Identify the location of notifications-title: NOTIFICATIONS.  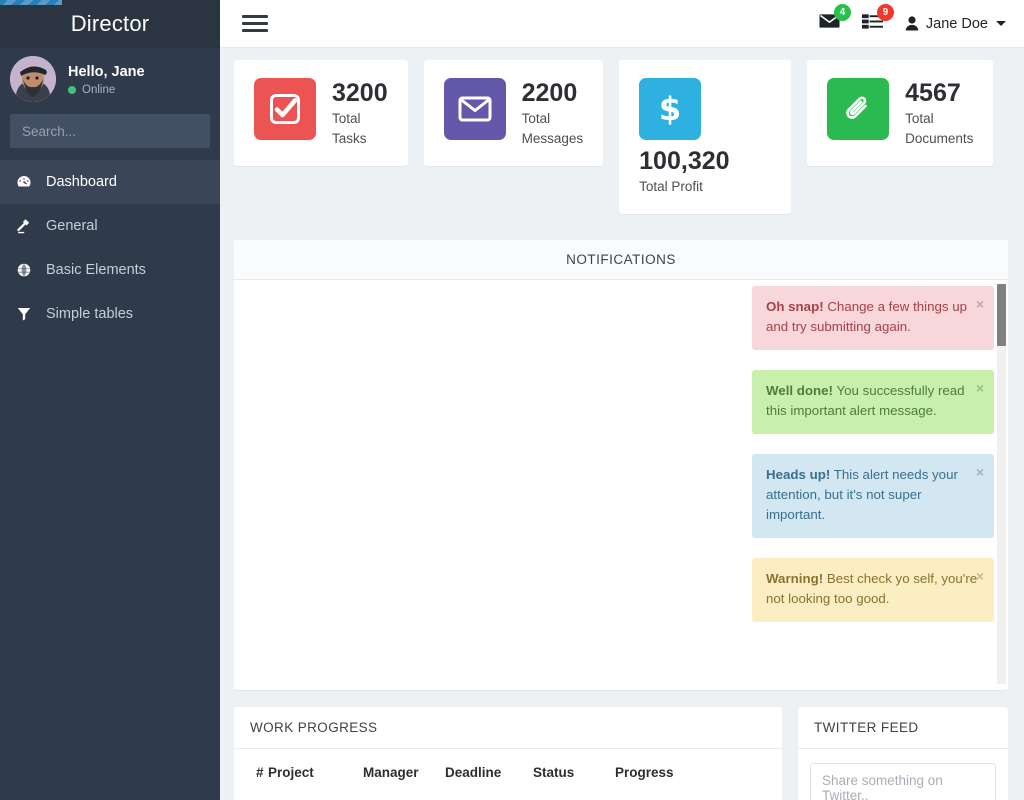
(621, 260).